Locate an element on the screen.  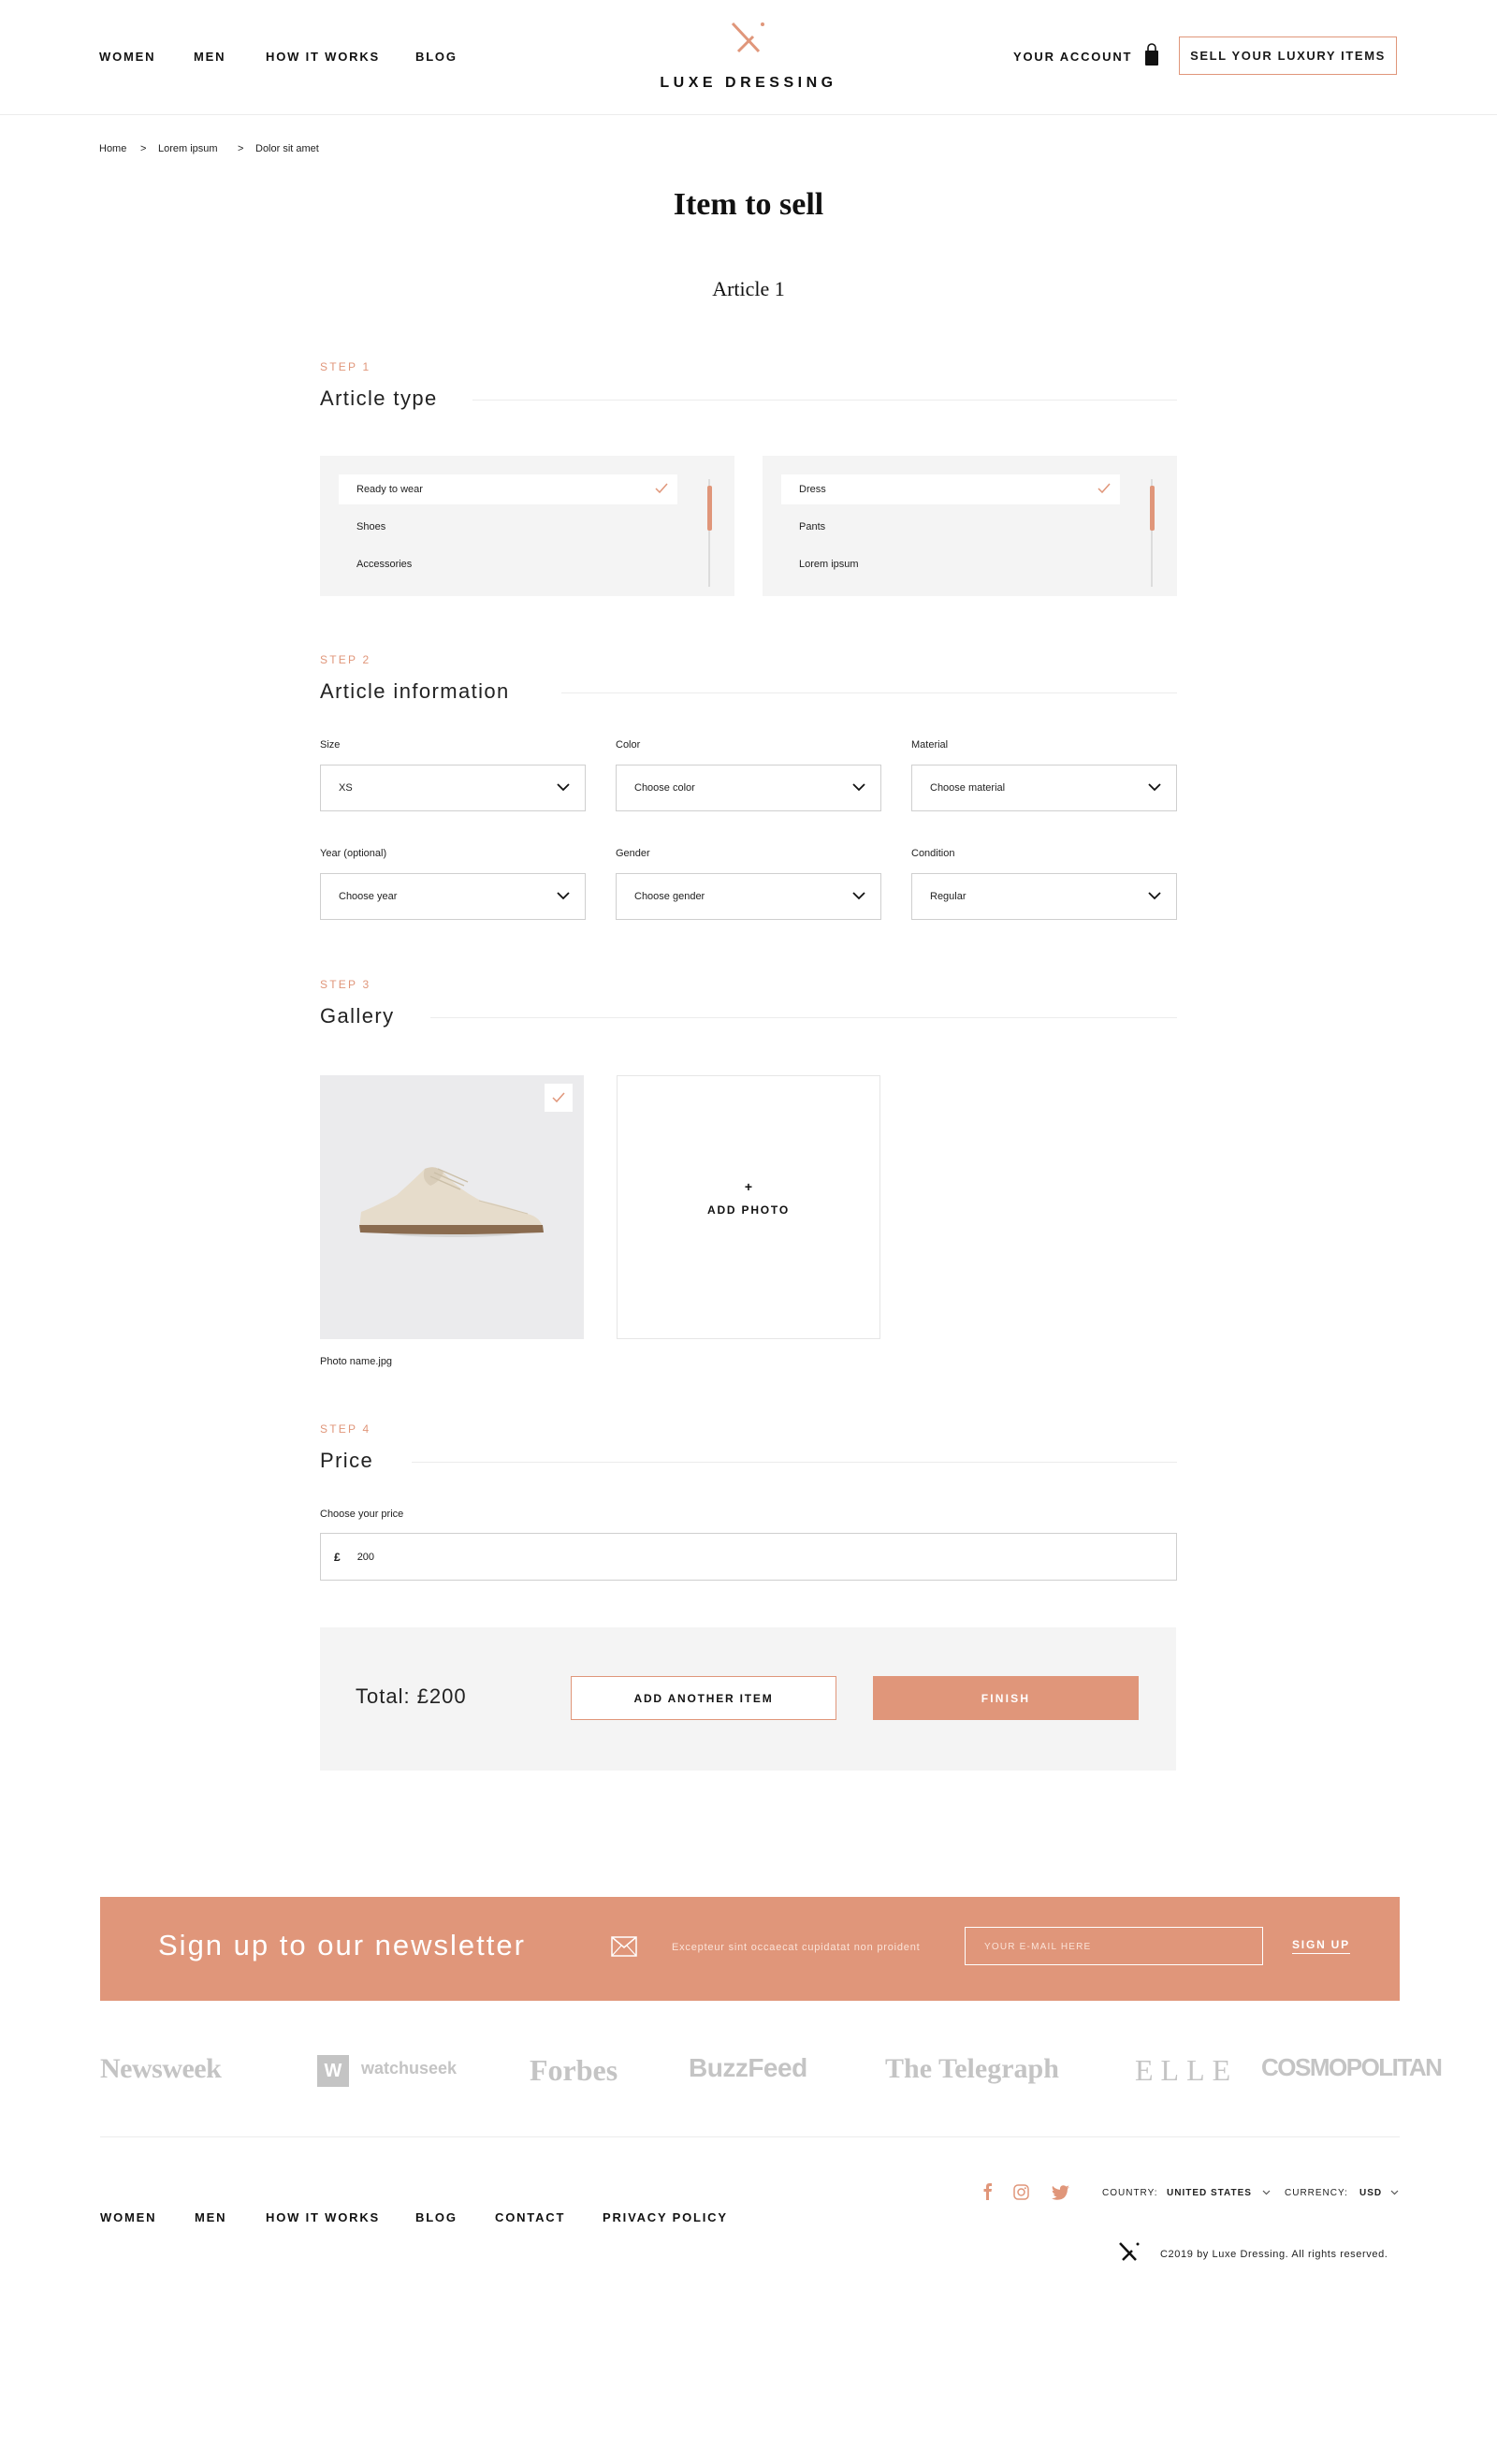
category-list-panel: Ready to wear Shoes Accessories is located at coordinates (527, 526).